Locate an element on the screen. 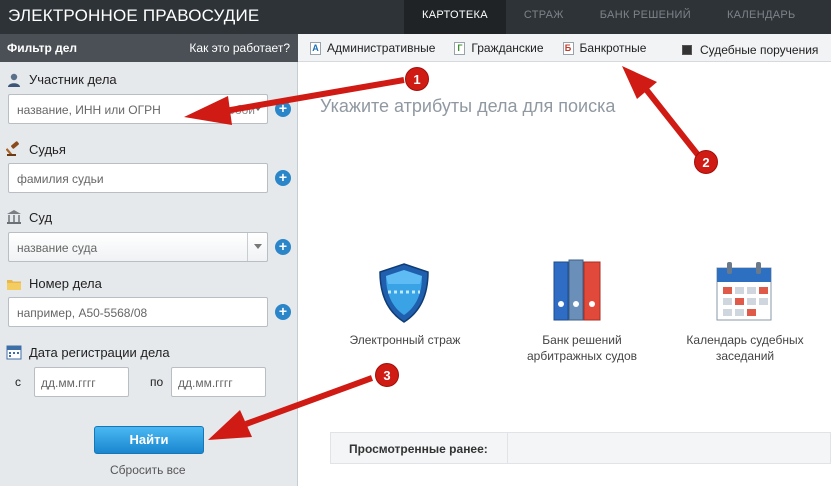 This screenshot has width=831, height=486. annotation-badge-3: 3 is located at coordinates (387, 375).